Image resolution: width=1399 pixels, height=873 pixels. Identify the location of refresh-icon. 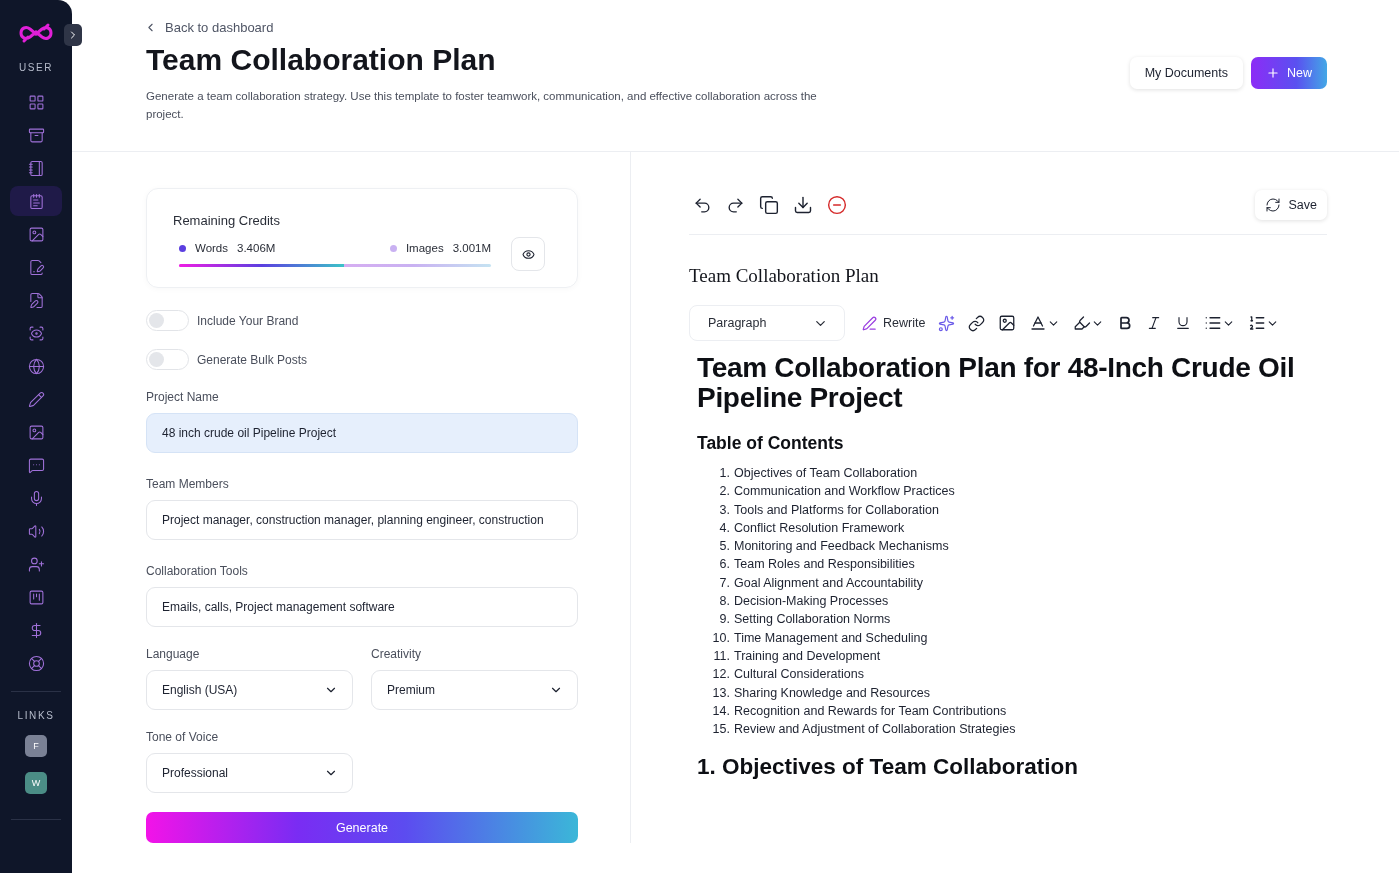
(1272, 205).